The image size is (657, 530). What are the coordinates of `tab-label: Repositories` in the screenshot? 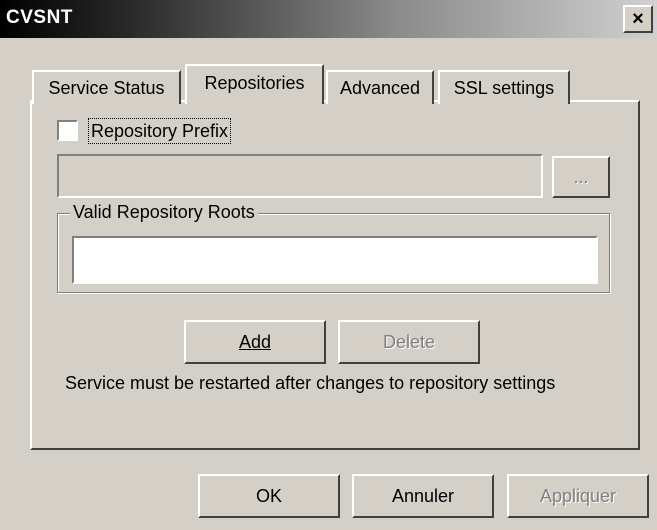 It's located at (254, 83).